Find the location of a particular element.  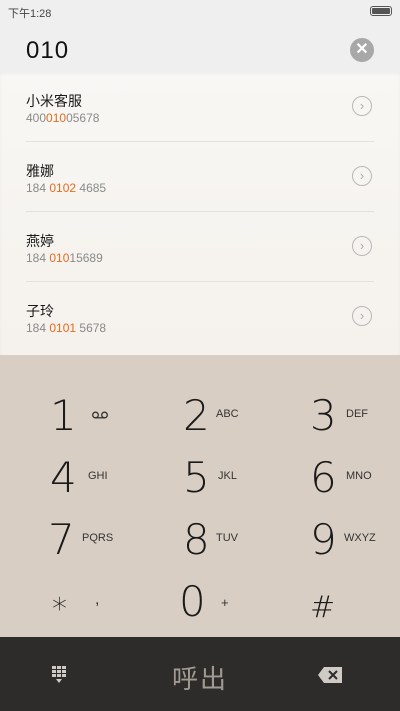

contact-name: 子玲 is located at coordinates (40, 311).